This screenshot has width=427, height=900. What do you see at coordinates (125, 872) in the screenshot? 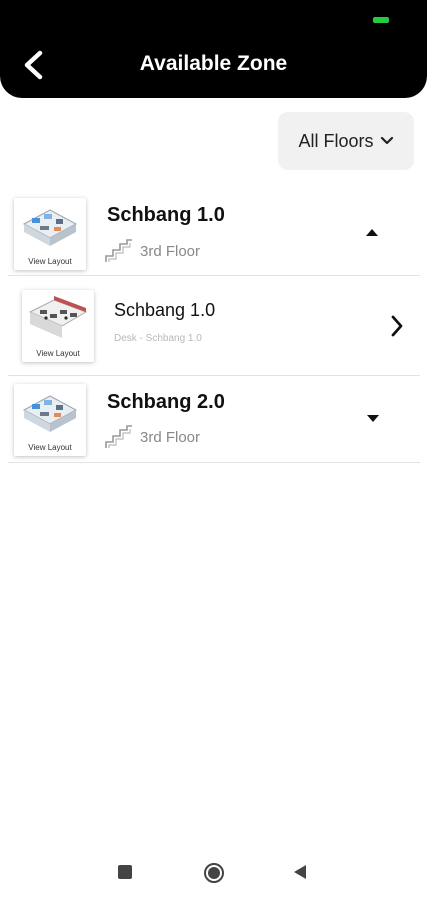
I see `square-nav-icon` at bounding box center [125, 872].